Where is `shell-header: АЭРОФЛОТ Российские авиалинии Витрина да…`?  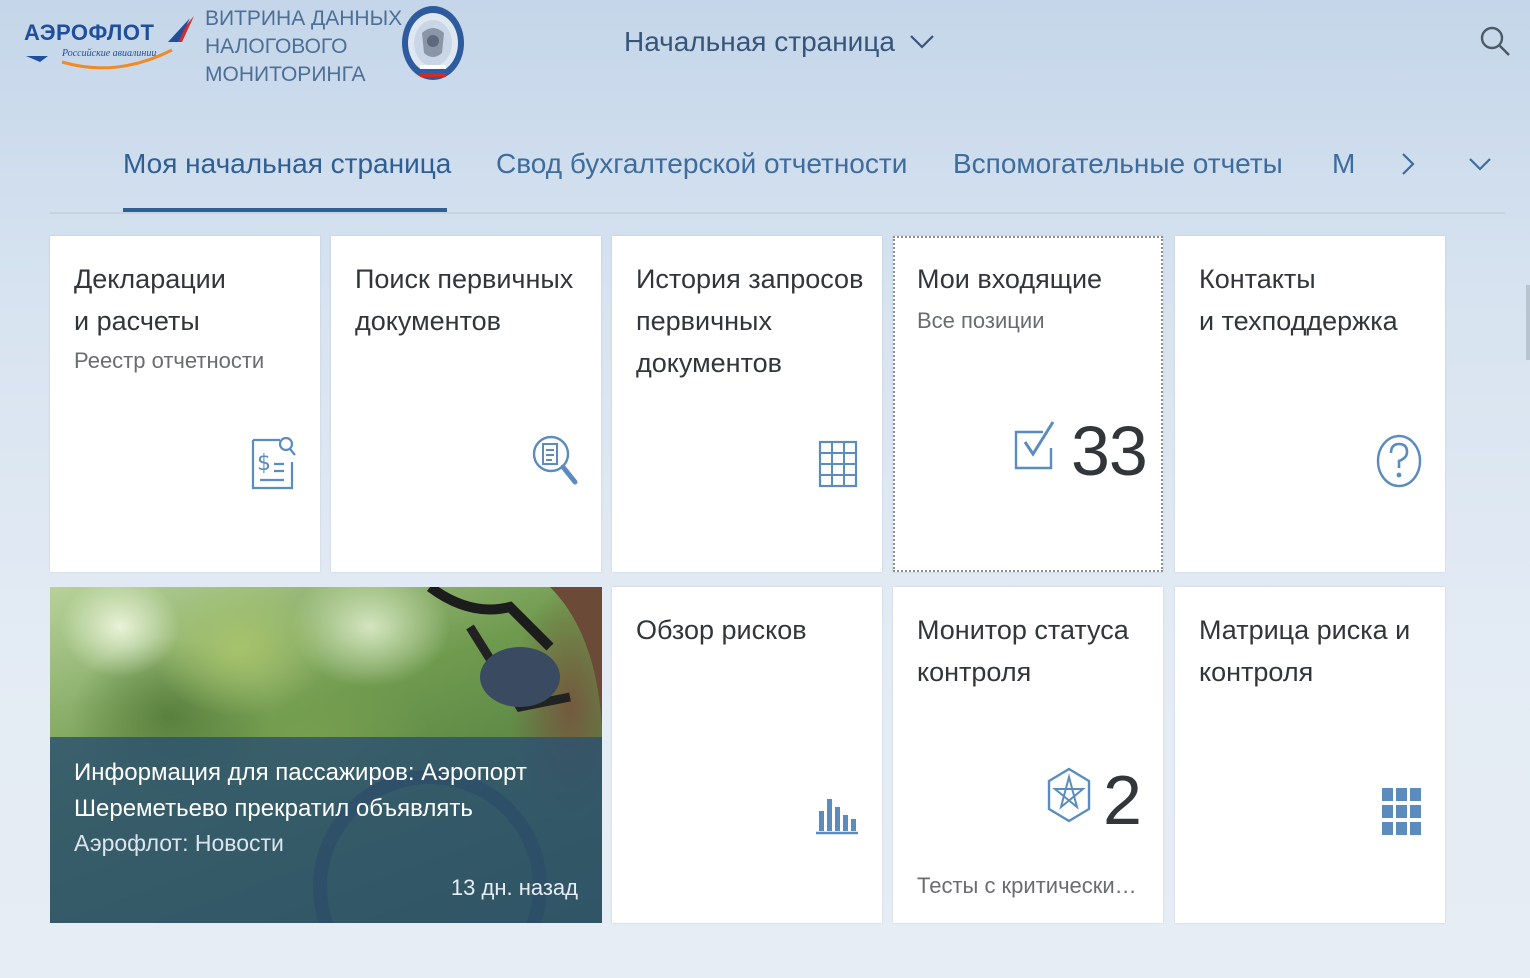
shell-header: АЭРОФЛОТ Российские авиалинии Витрина да… is located at coordinates (765, 50).